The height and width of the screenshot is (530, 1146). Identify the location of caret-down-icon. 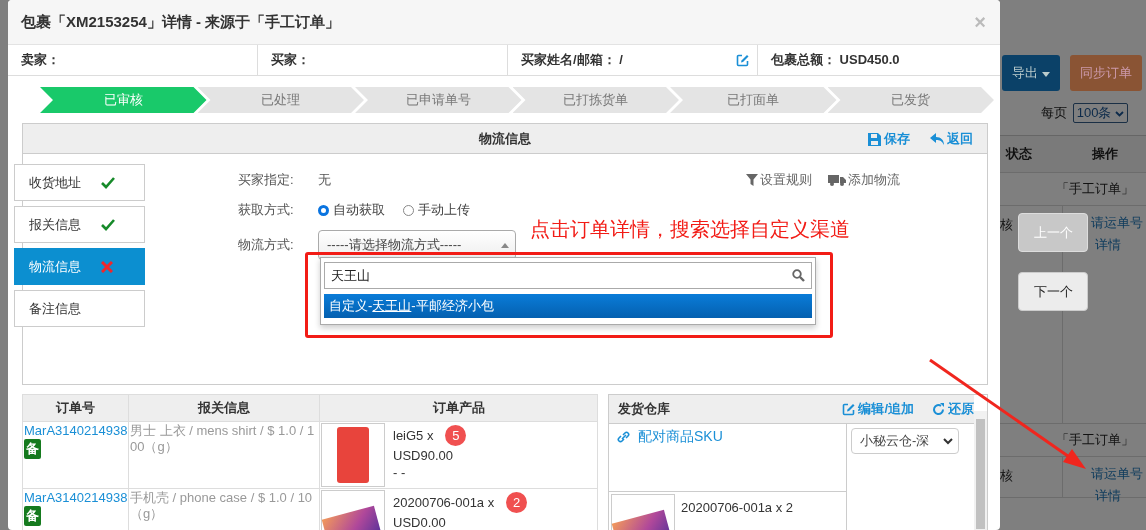
(1046, 74).